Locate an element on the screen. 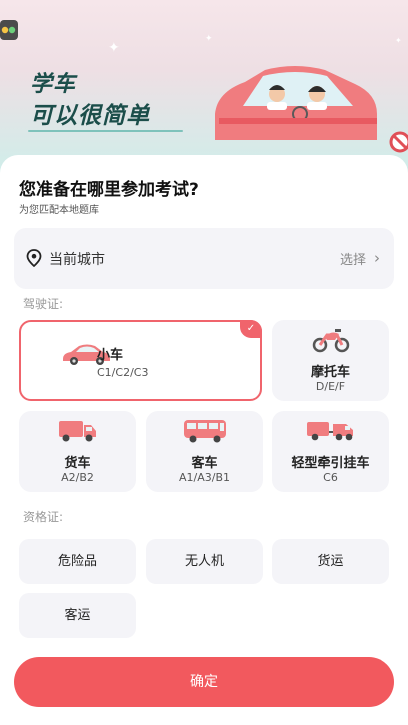  check-icon: ✓ is located at coordinates (251, 329).